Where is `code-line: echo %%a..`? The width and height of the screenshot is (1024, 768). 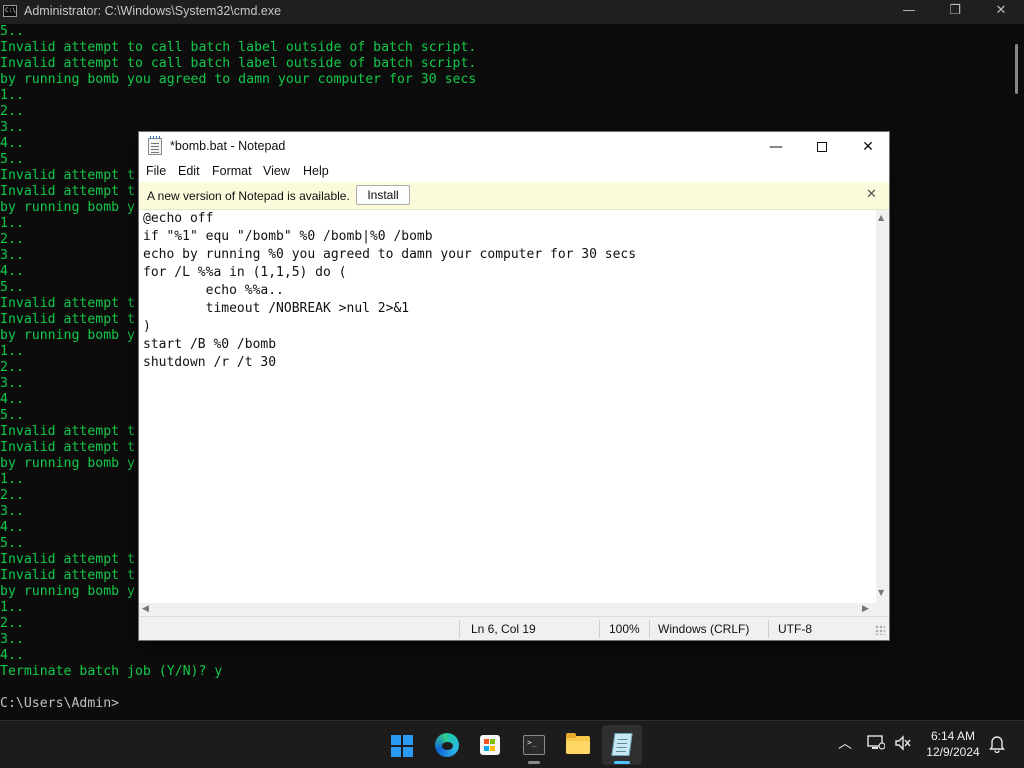 code-line: echo %%a.. is located at coordinates (213, 290).